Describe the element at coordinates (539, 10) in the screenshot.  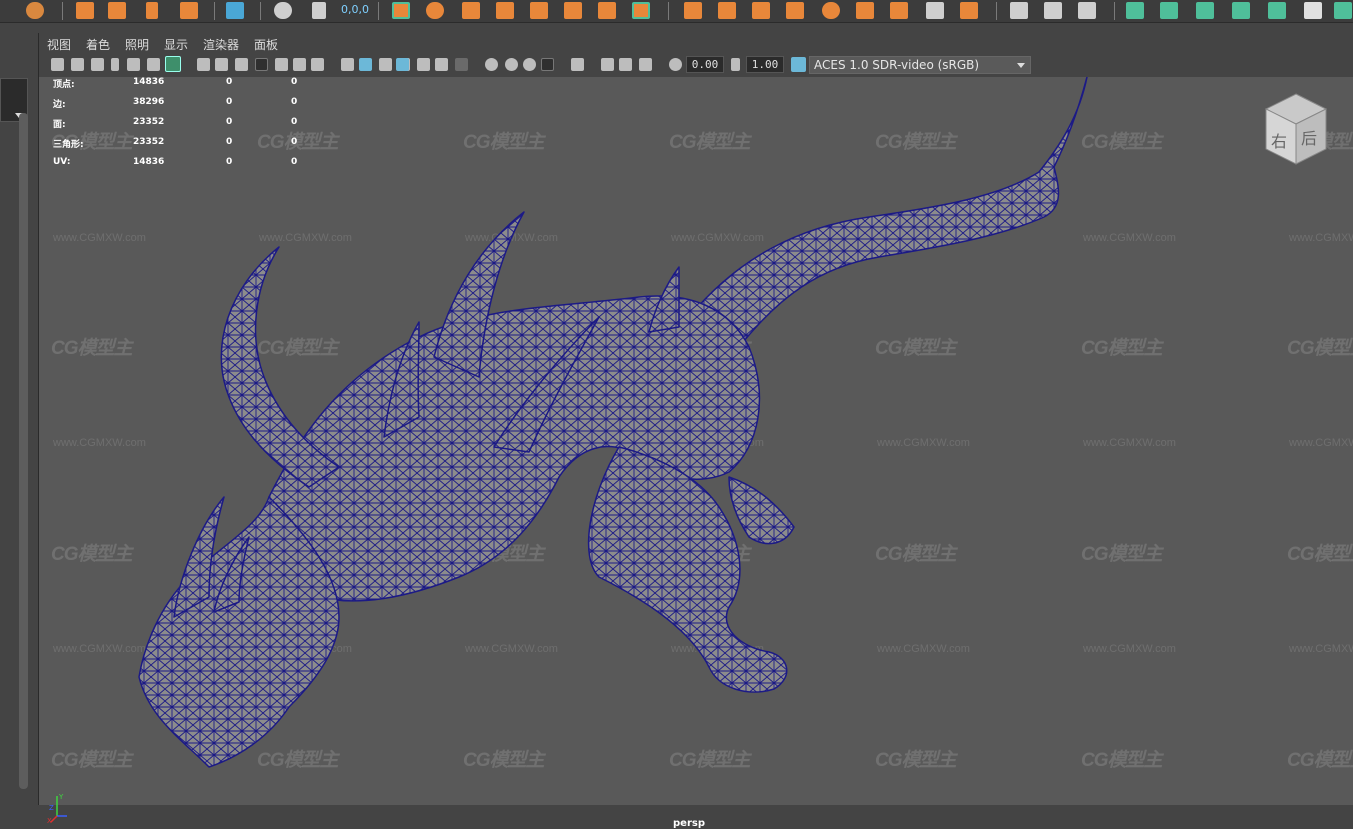
I see `bevel-icon` at that location.